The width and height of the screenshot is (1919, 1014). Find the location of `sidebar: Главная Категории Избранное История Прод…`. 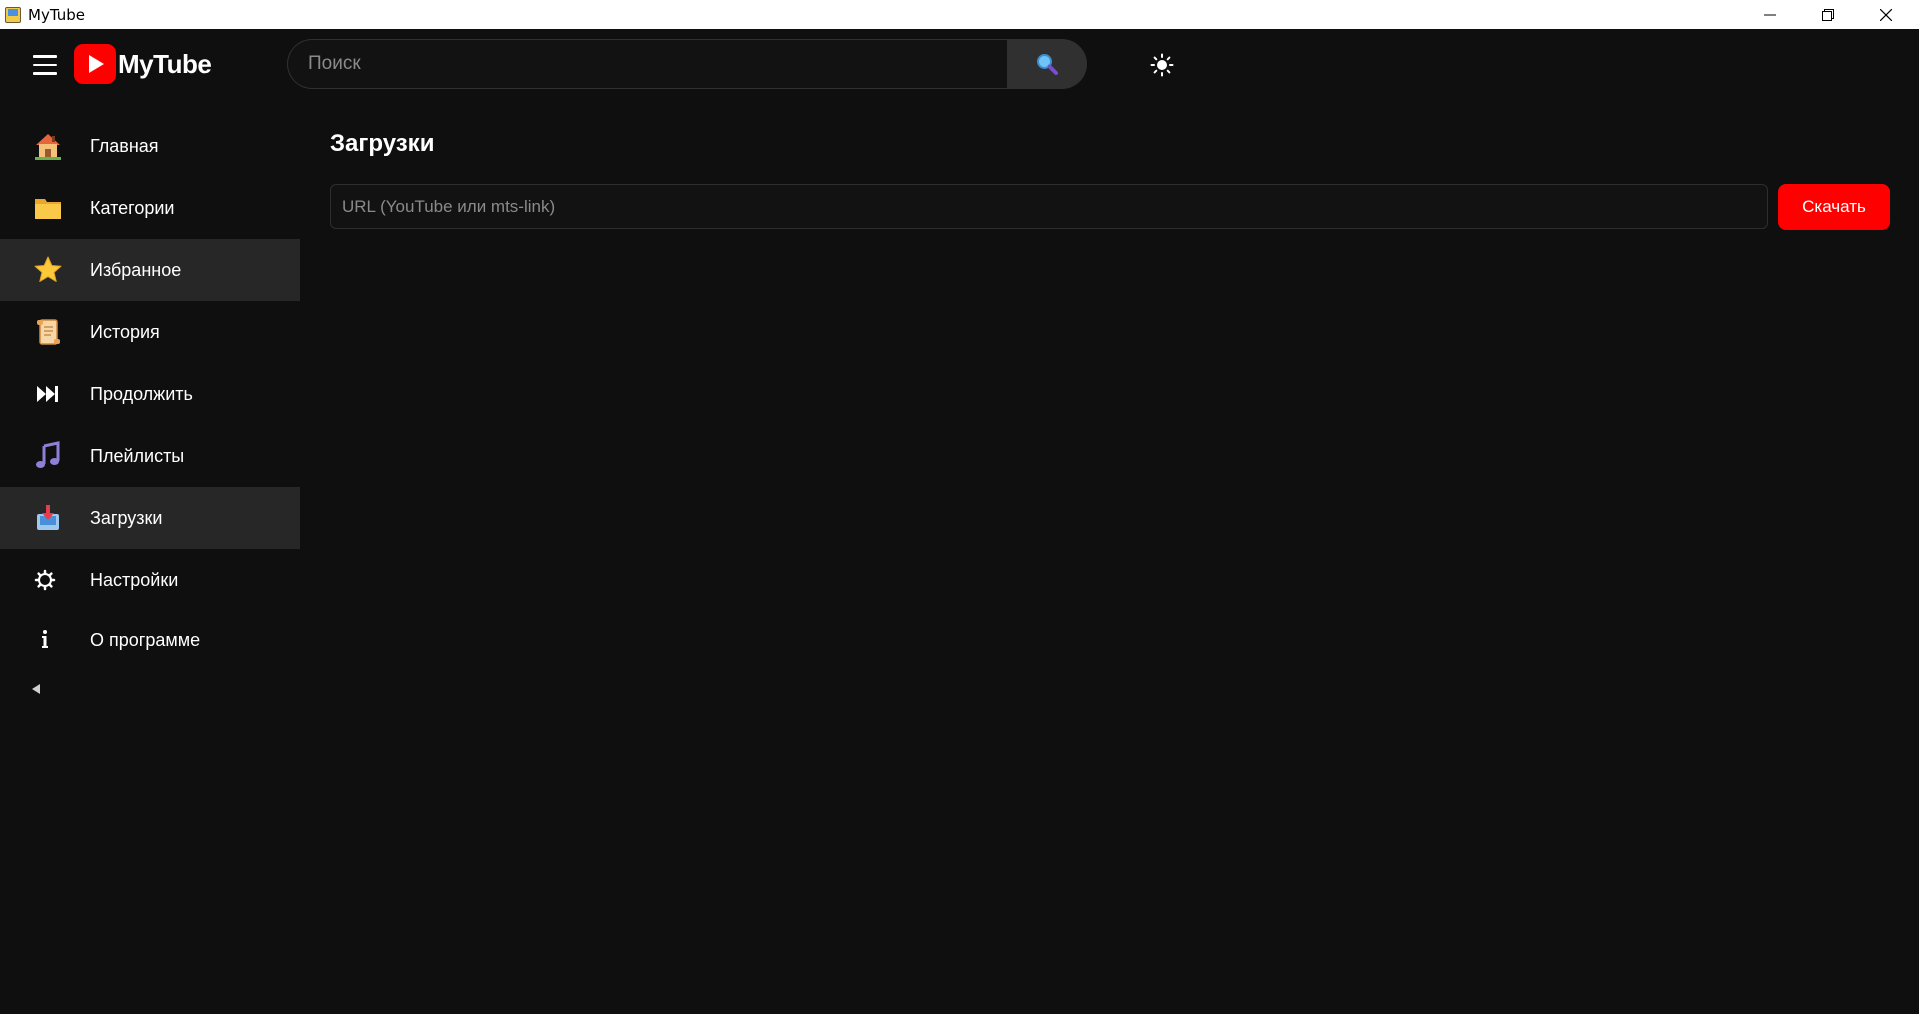

sidebar: Главная Категории Избранное История Прод… is located at coordinates (150, 556).